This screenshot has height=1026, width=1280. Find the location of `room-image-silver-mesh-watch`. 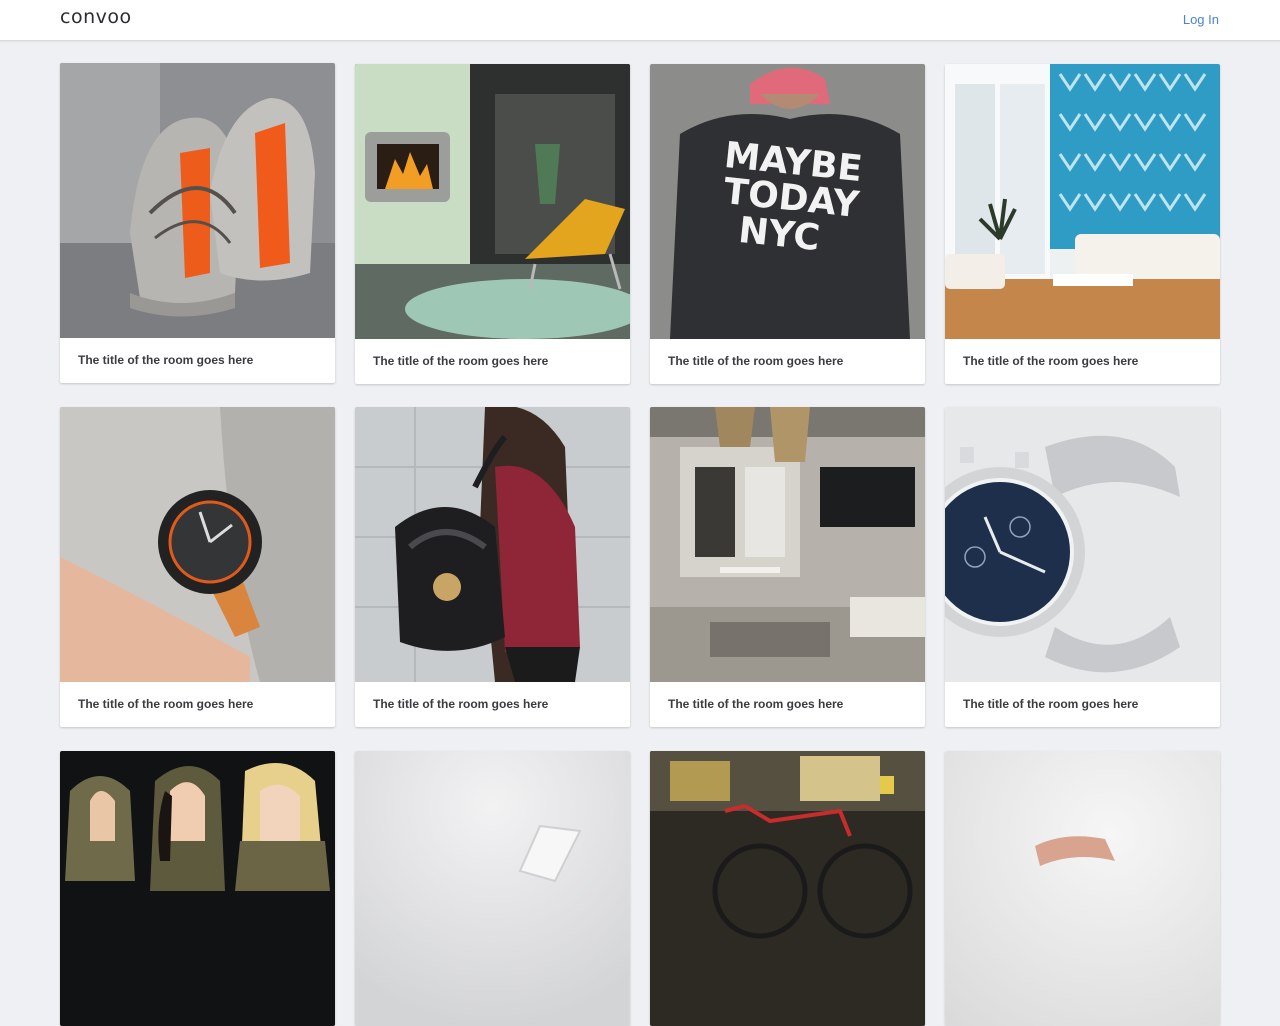

room-image-silver-mesh-watch is located at coordinates (1082, 544).